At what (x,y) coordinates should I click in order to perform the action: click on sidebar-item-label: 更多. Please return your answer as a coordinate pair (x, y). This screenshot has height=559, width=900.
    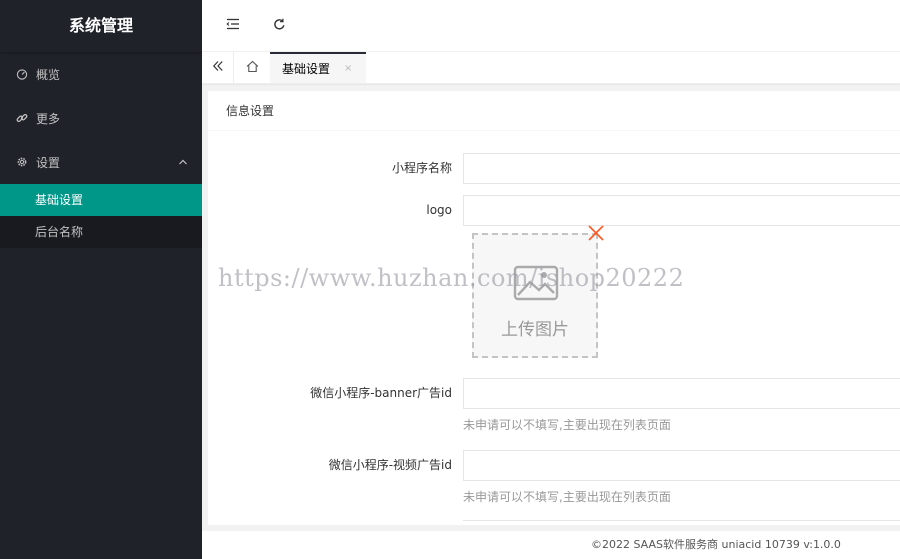
    Looking at the image, I should click on (48, 118).